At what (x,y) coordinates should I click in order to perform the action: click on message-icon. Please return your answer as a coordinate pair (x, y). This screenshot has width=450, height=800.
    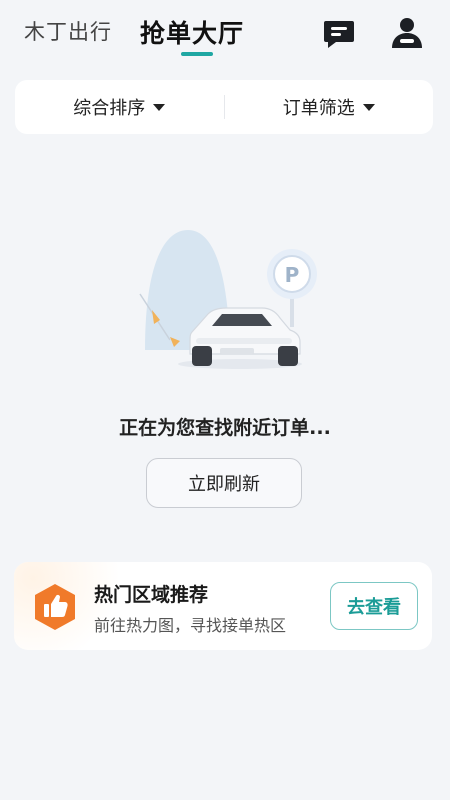
    Looking at the image, I should click on (339, 34).